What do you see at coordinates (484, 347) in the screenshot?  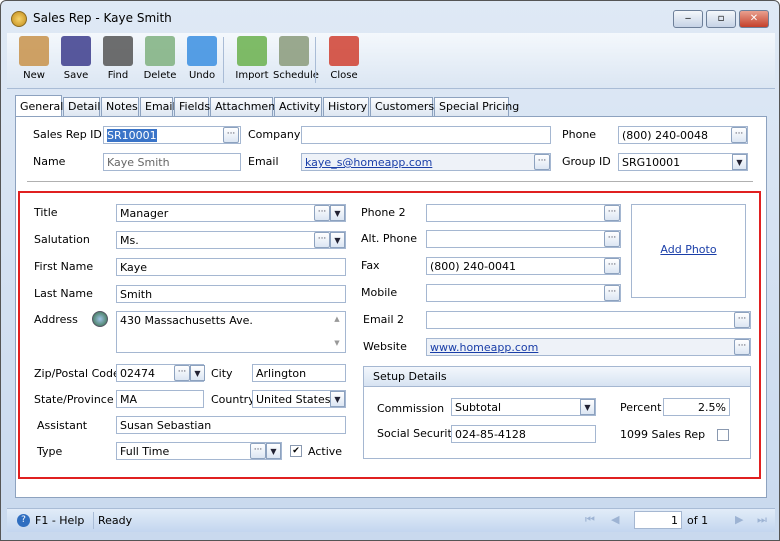 I see `website-link: www.homeapp.com` at bounding box center [484, 347].